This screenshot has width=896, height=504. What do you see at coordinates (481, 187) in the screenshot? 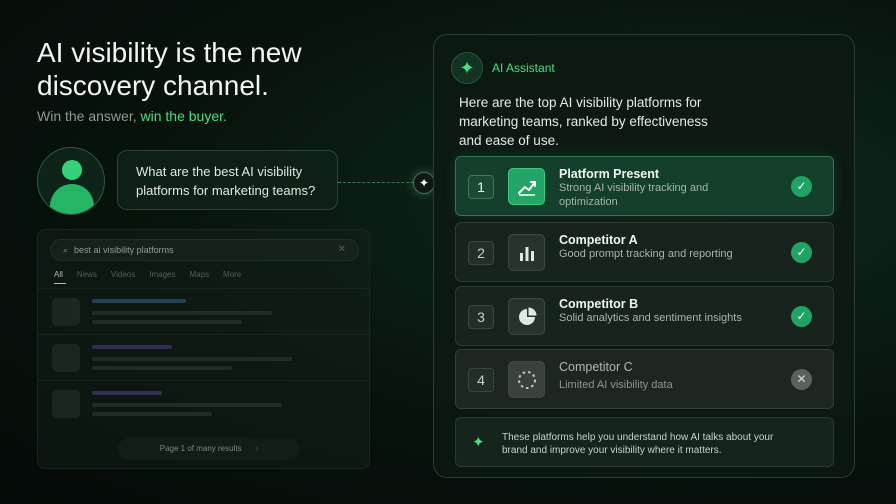
I see `rank-number: 1` at bounding box center [481, 187].